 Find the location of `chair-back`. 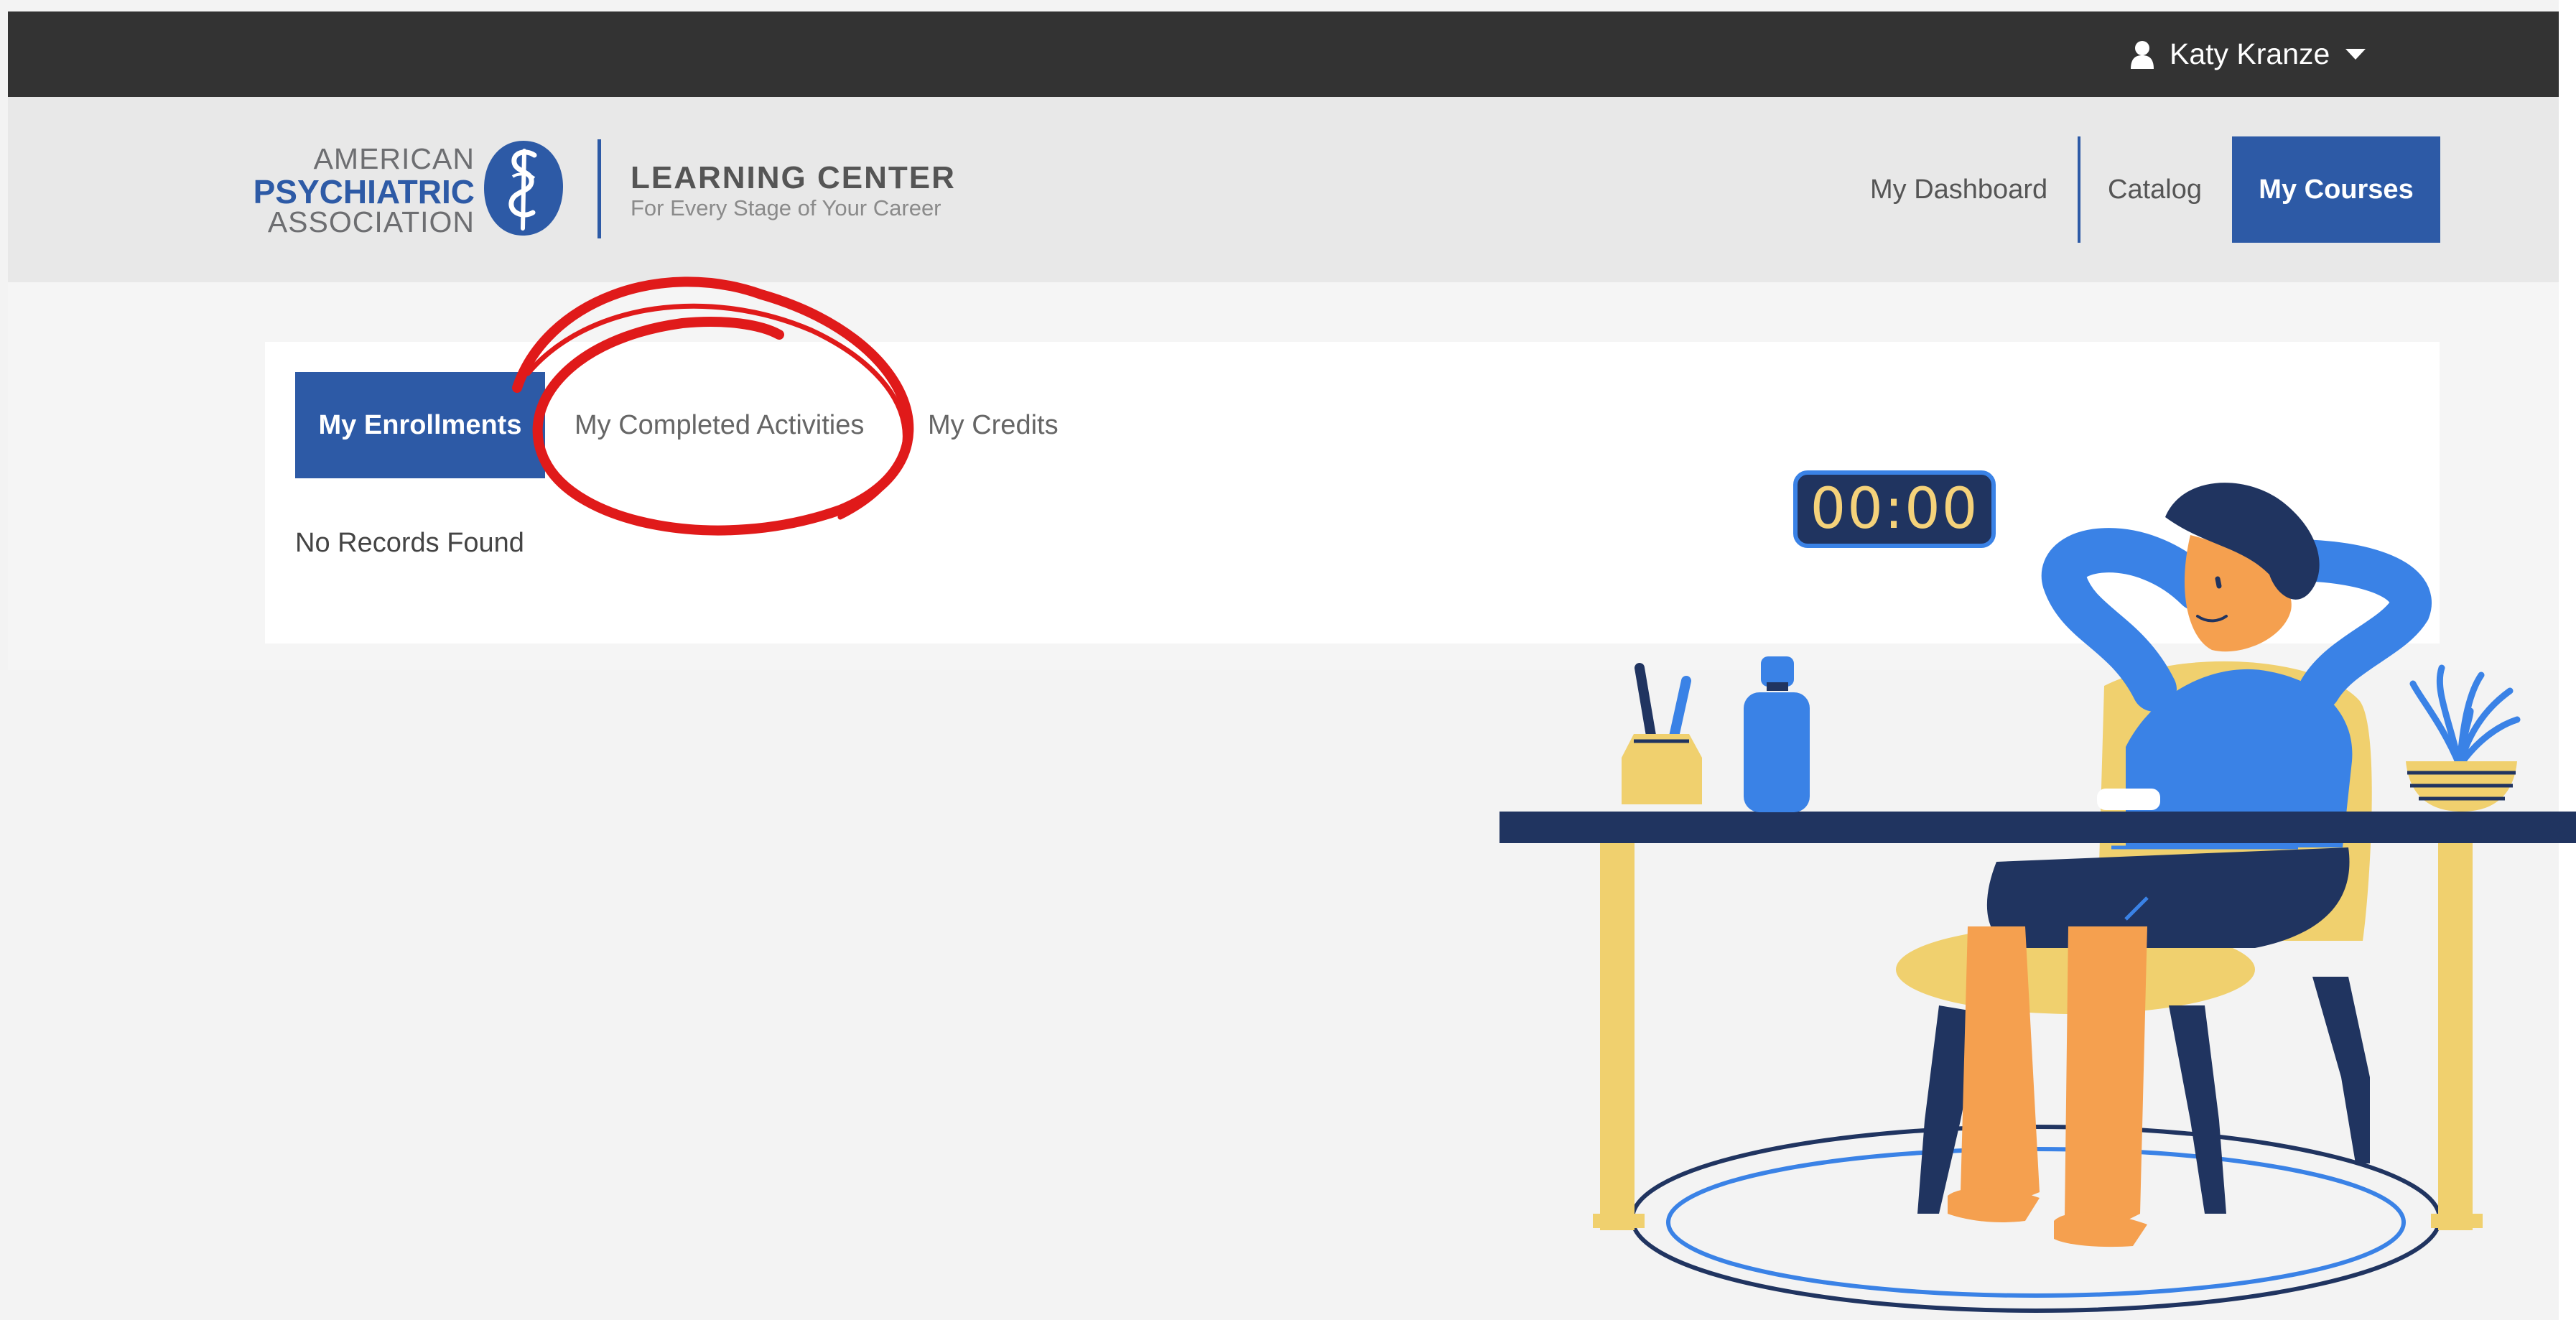

chair-back is located at coordinates (2234, 801).